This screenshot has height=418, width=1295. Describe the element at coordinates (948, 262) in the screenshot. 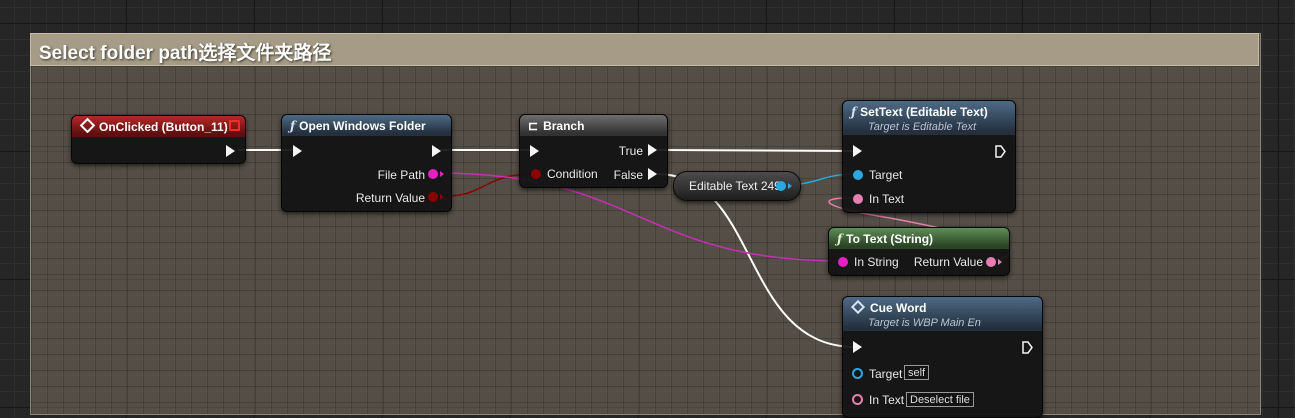

I see `totext-return-label: Return Value` at that location.